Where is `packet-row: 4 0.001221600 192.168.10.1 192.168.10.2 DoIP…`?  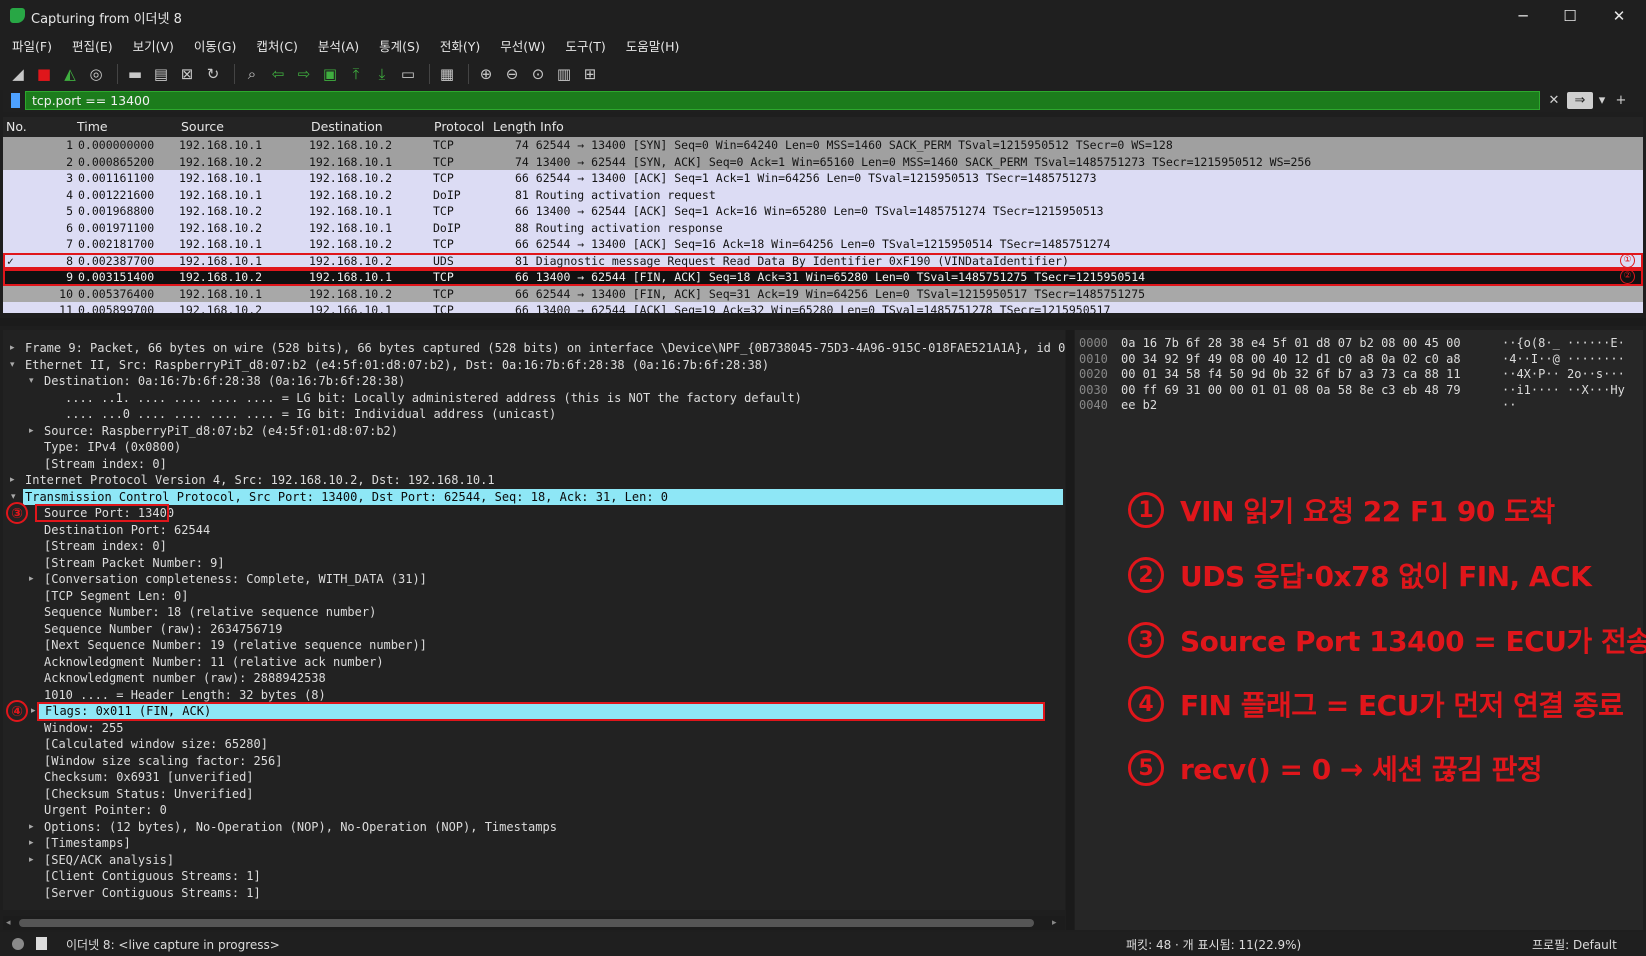
packet-row: 4 0.001221600 192.168.10.1 192.168.10.2 DoIP… is located at coordinates (823, 194).